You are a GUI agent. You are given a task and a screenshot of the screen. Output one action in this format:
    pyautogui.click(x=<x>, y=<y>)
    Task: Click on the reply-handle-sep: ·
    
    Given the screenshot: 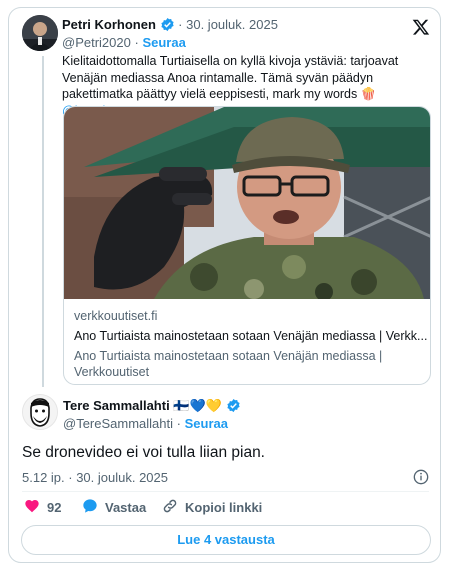 What is the action you would take?
    pyautogui.click(x=178, y=423)
    